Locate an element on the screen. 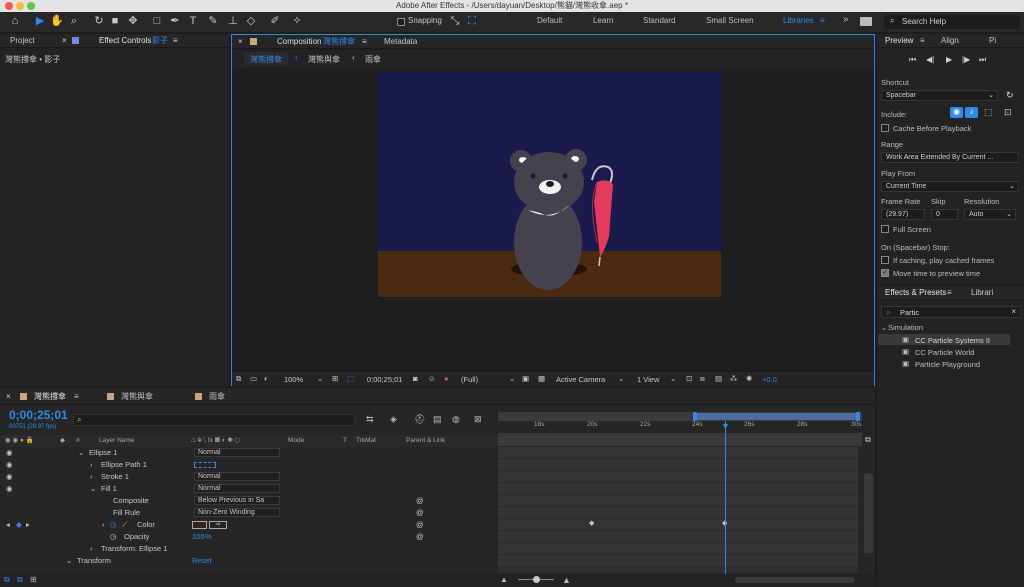  snapshot-icon: ◙ is located at coordinates (415, 378).